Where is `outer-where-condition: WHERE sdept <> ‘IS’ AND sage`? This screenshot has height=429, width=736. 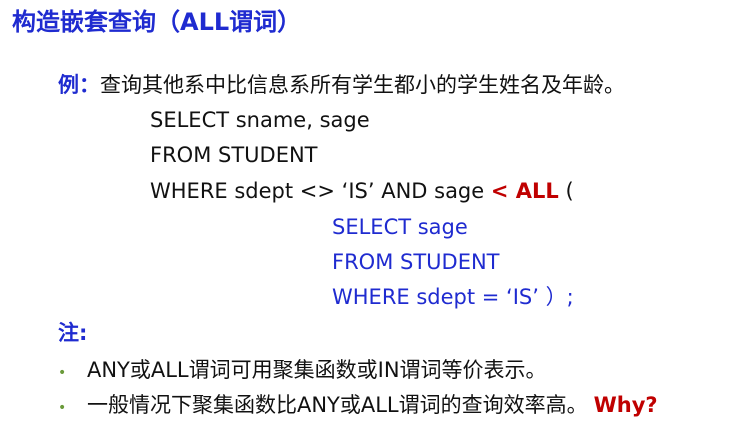 outer-where-condition: WHERE sdept <> ‘IS’ AND sage is located at coordinates (320, 191).